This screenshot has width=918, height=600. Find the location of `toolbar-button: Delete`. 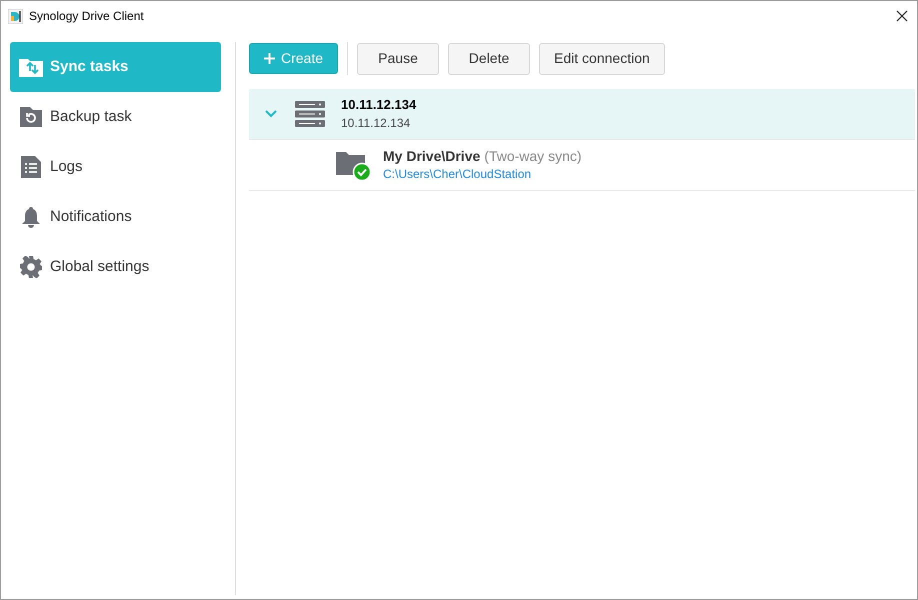

toolbar-button: Delete is located at coordinates (489, 58).